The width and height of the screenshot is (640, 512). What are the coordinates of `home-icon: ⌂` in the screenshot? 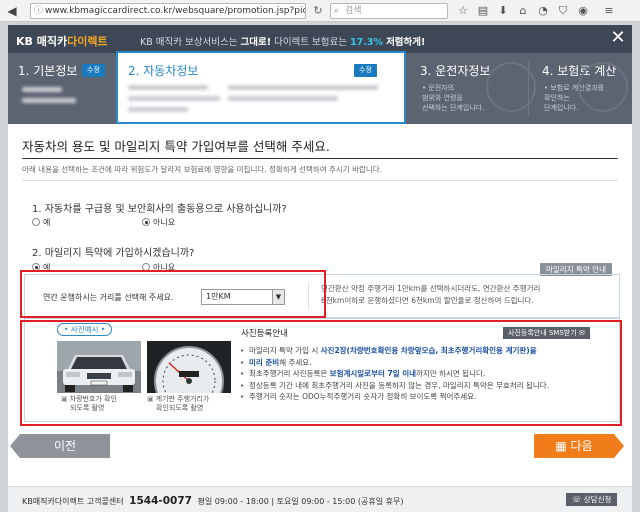 It's located at (523, 11).